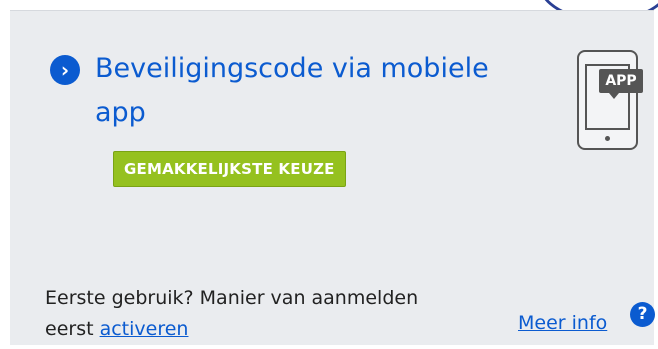  Describe the element at coordinates (610, 100) in the screenshot. I see `mobile-app-icon: APP` at that location.